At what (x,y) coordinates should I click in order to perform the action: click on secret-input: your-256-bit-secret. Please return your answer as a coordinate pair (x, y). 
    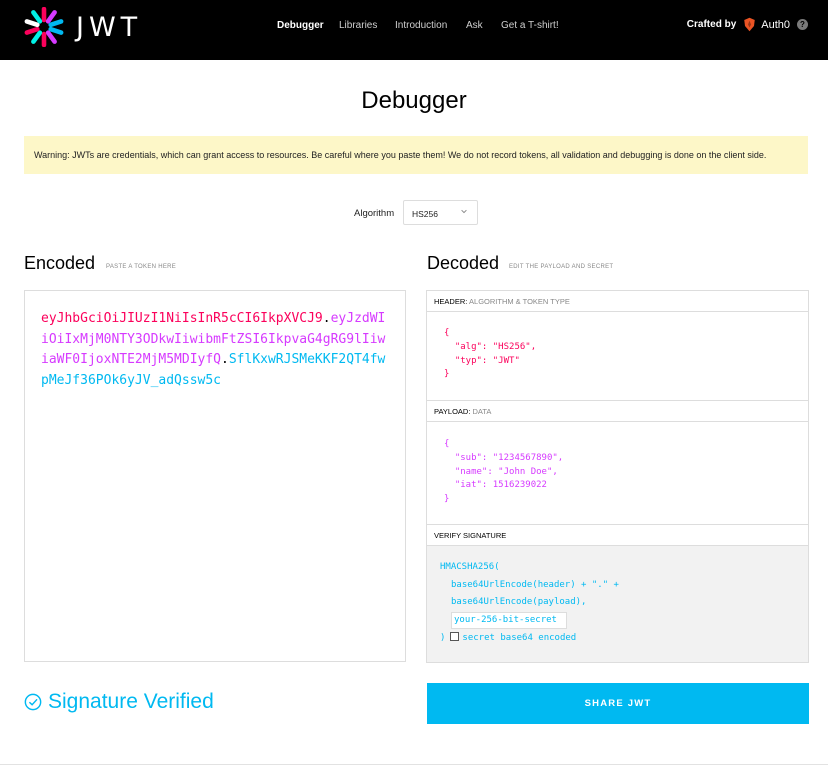
    Looking at the image, I should click on (509, 620).